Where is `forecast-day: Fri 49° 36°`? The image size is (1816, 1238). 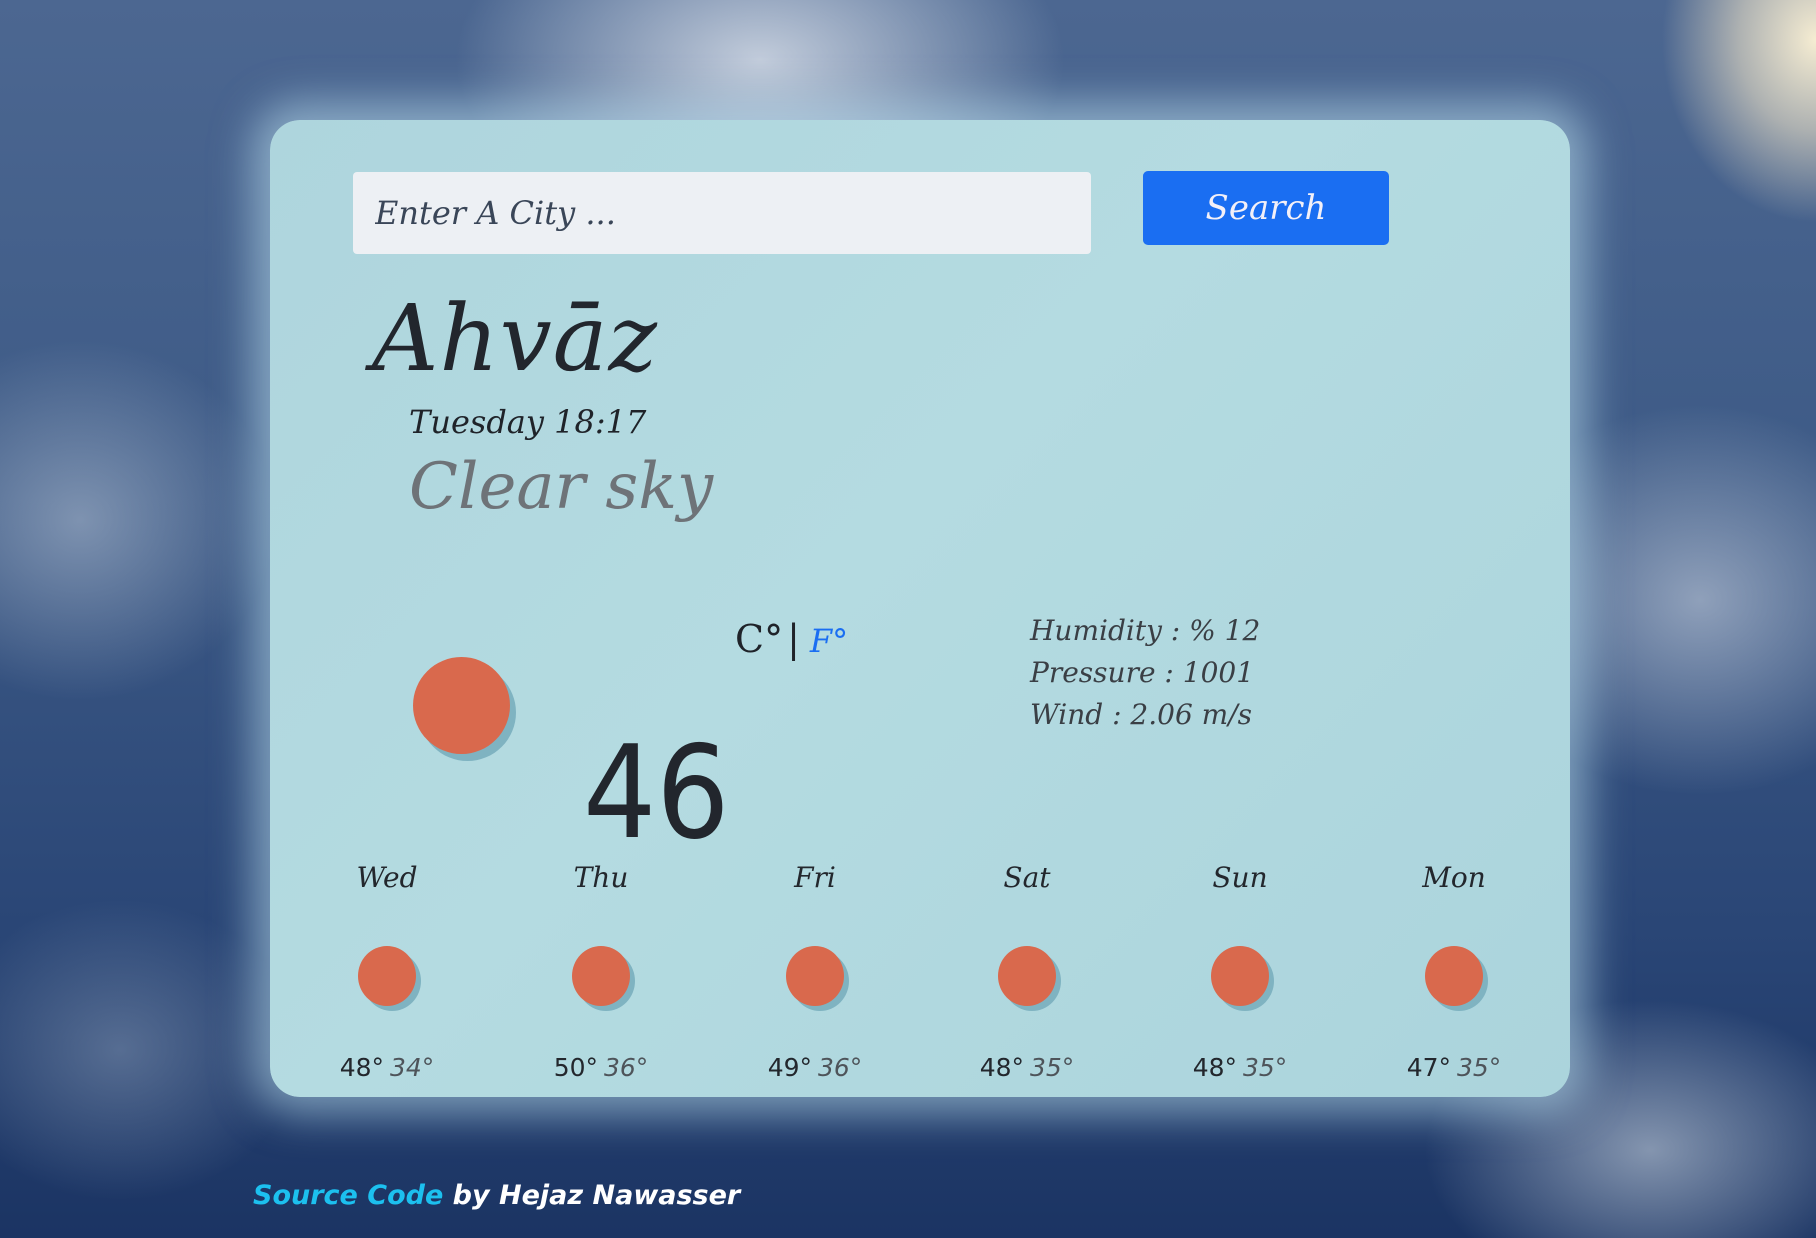
forecast-day: Fri 49° 36° is located at coordinates (815, 970).